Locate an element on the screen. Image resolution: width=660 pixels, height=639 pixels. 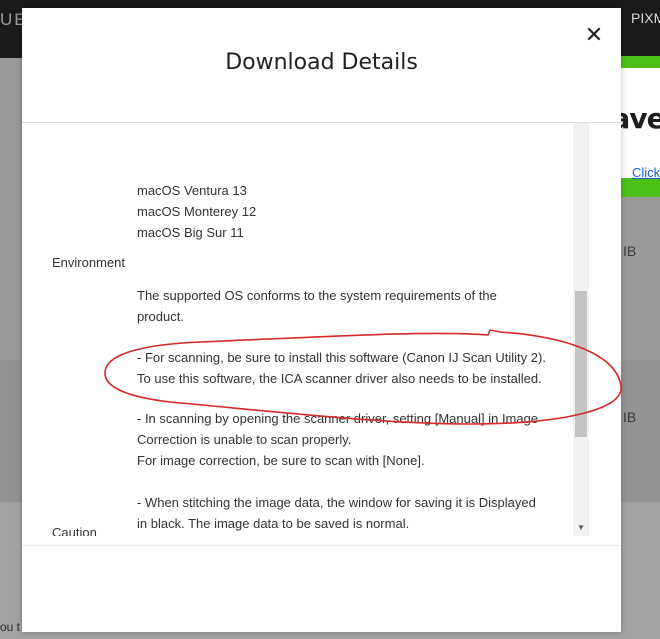
caution-line: Correction is unable to scan properly. is located at coordinates (244, 439).